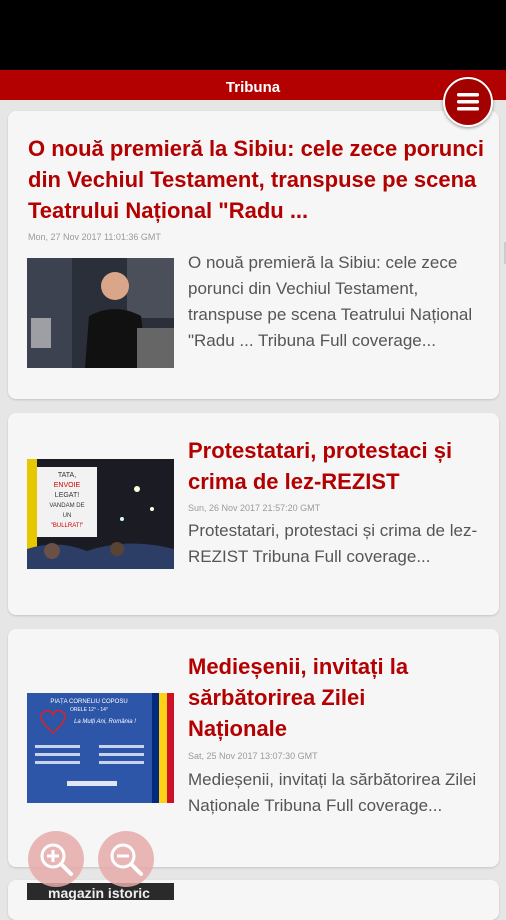 Image resolution: width=506 pixels, height=920 pixels. I want to click on menu-button, so click(468, 102).